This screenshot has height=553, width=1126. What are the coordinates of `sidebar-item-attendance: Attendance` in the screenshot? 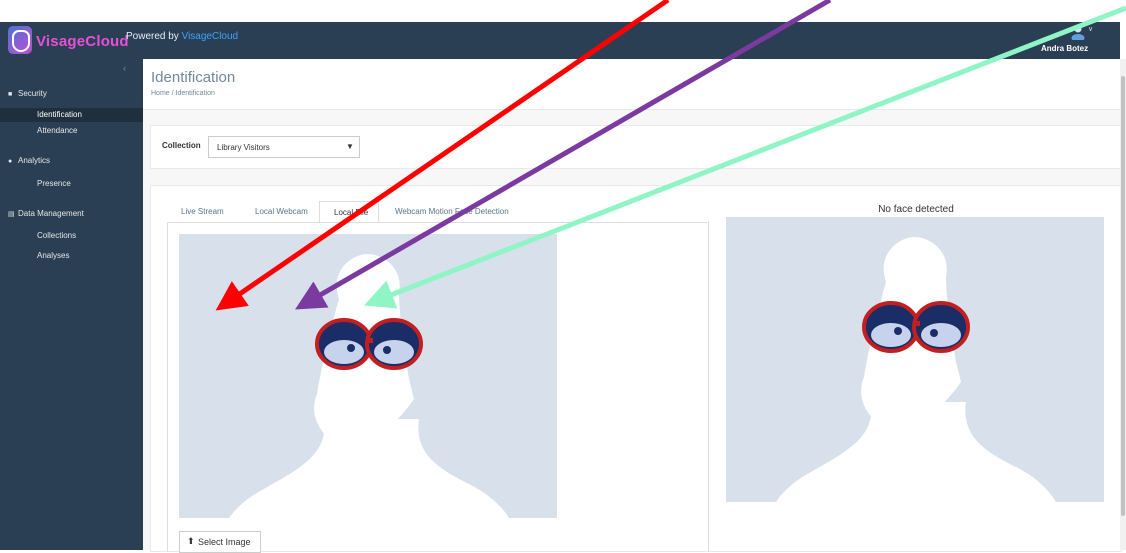 It's located at (71, 131).